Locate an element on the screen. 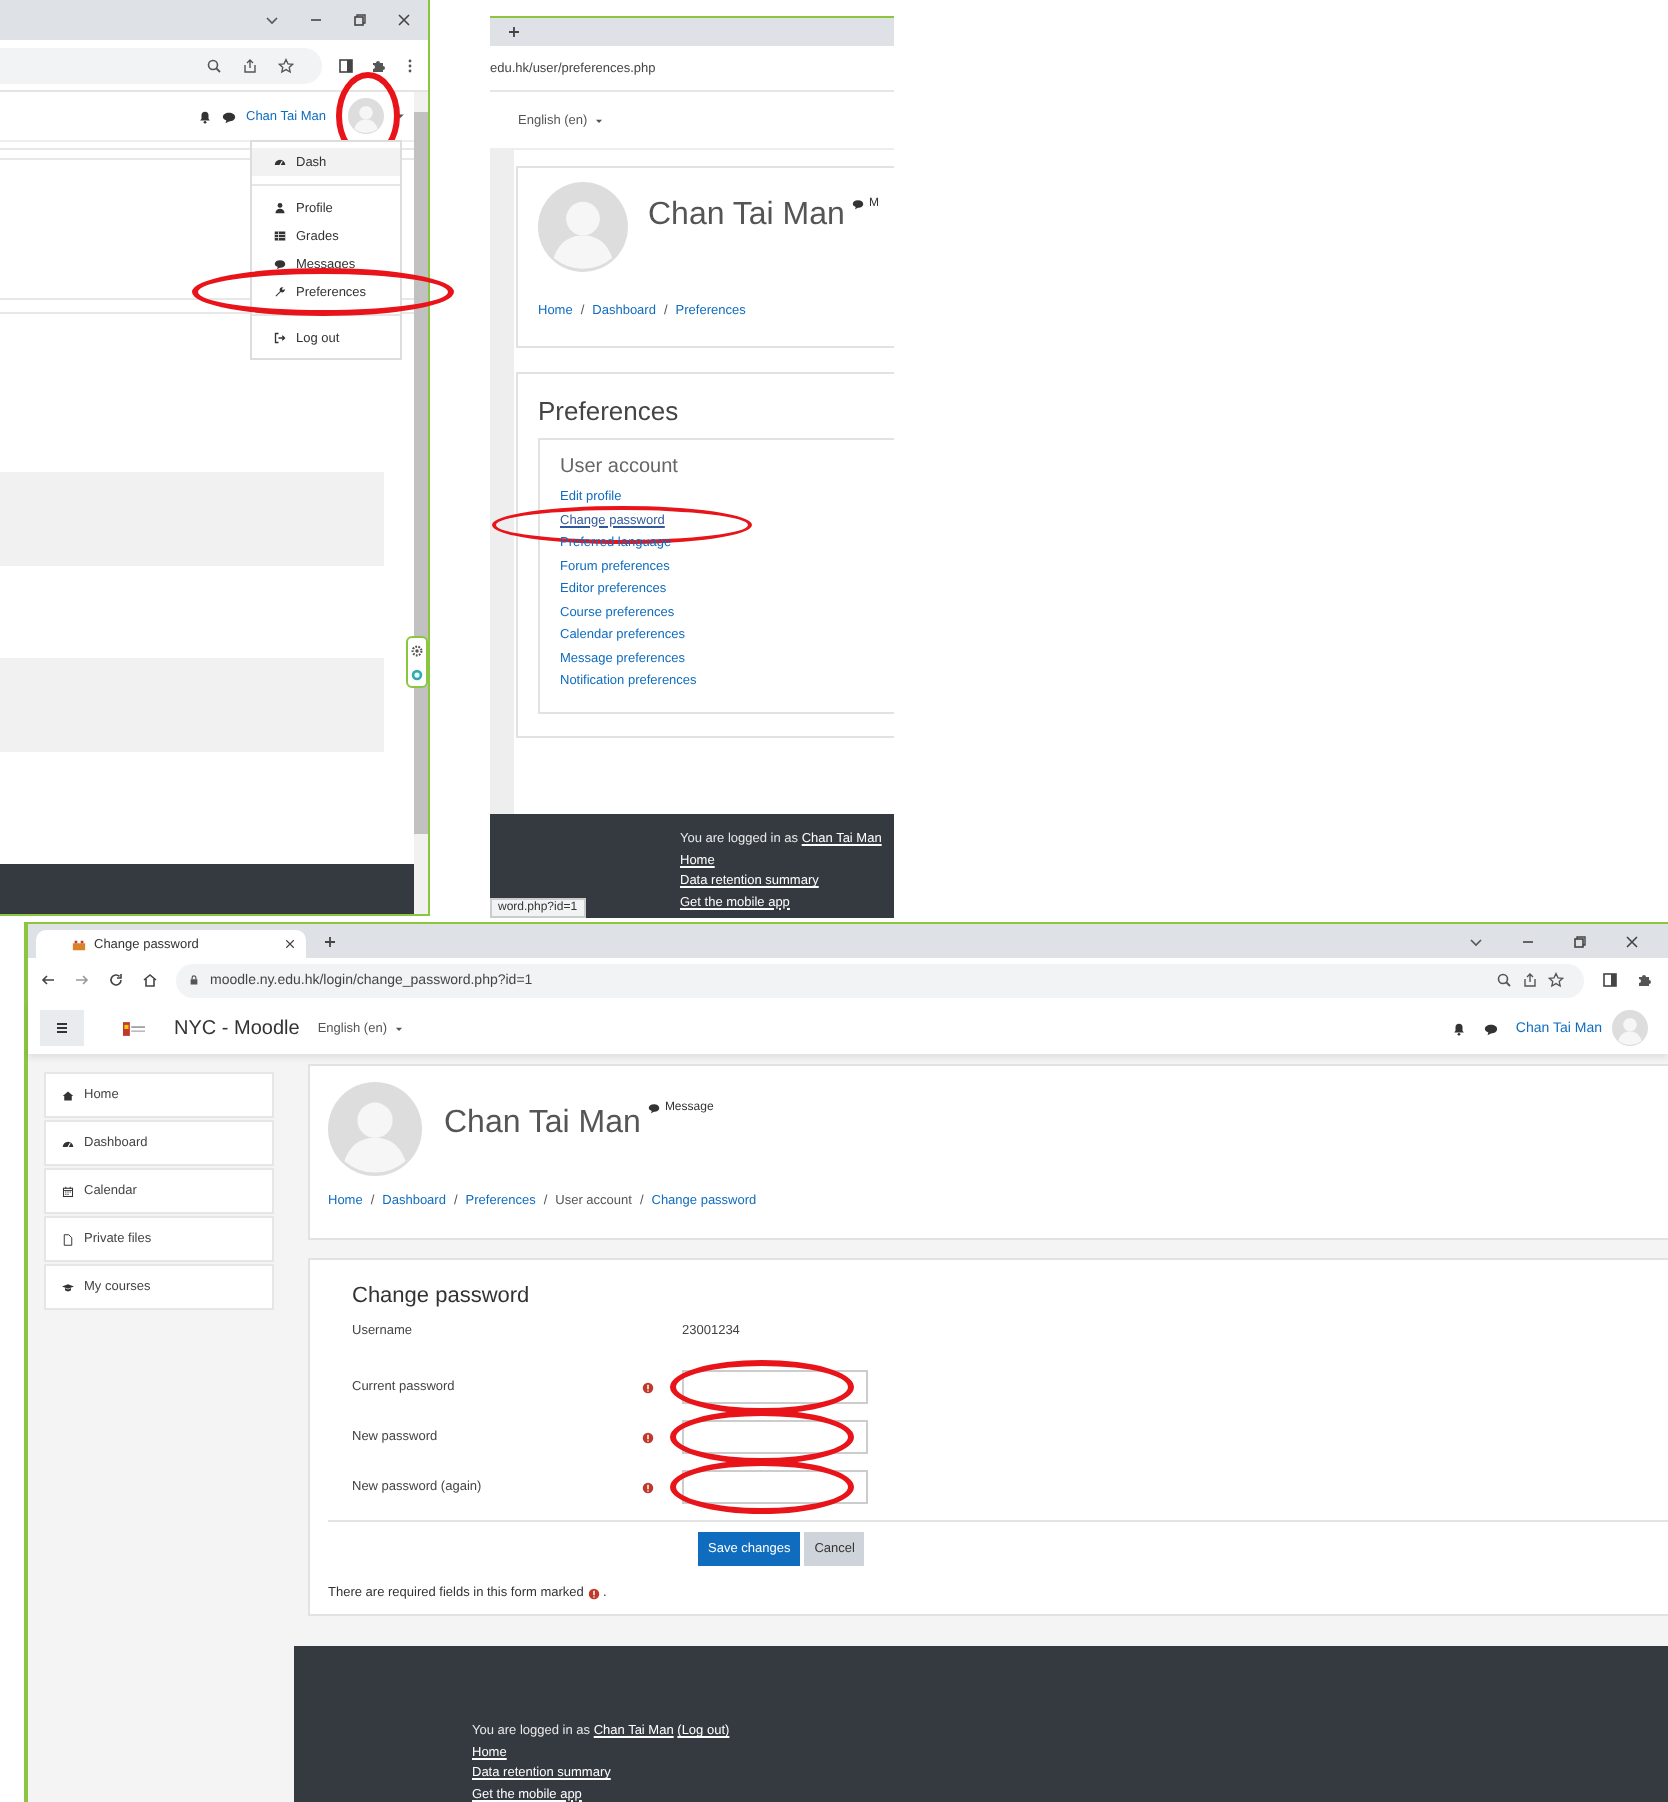 This screenshot has height=1802, width=1668. home-icon is located at coordinates (150, 980).